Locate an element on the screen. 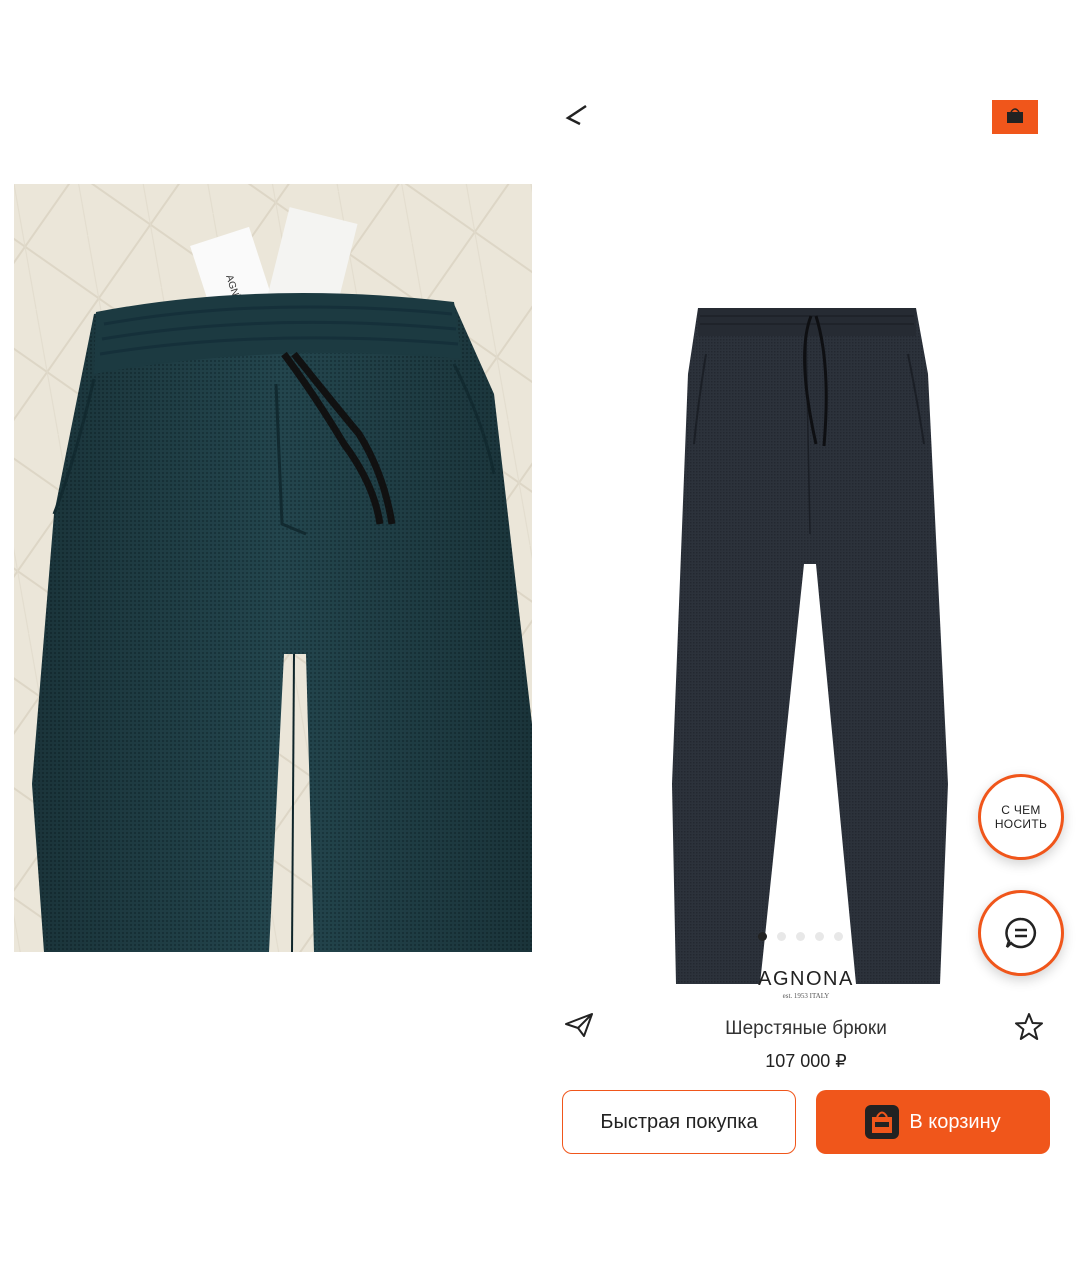  brand-name: AGNONA is located at coordinates (806, 979).